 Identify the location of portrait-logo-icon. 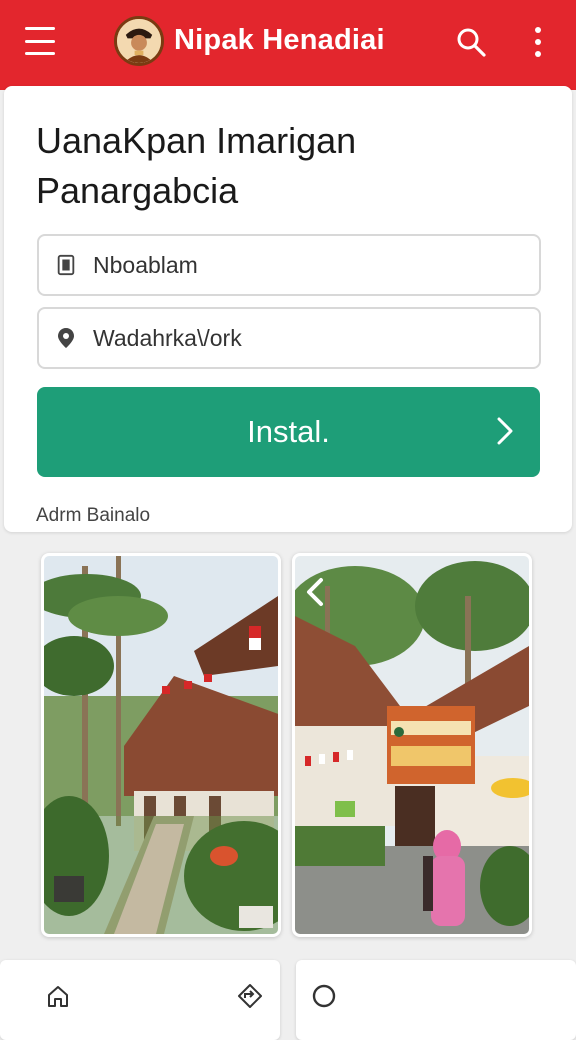
(139, 41).